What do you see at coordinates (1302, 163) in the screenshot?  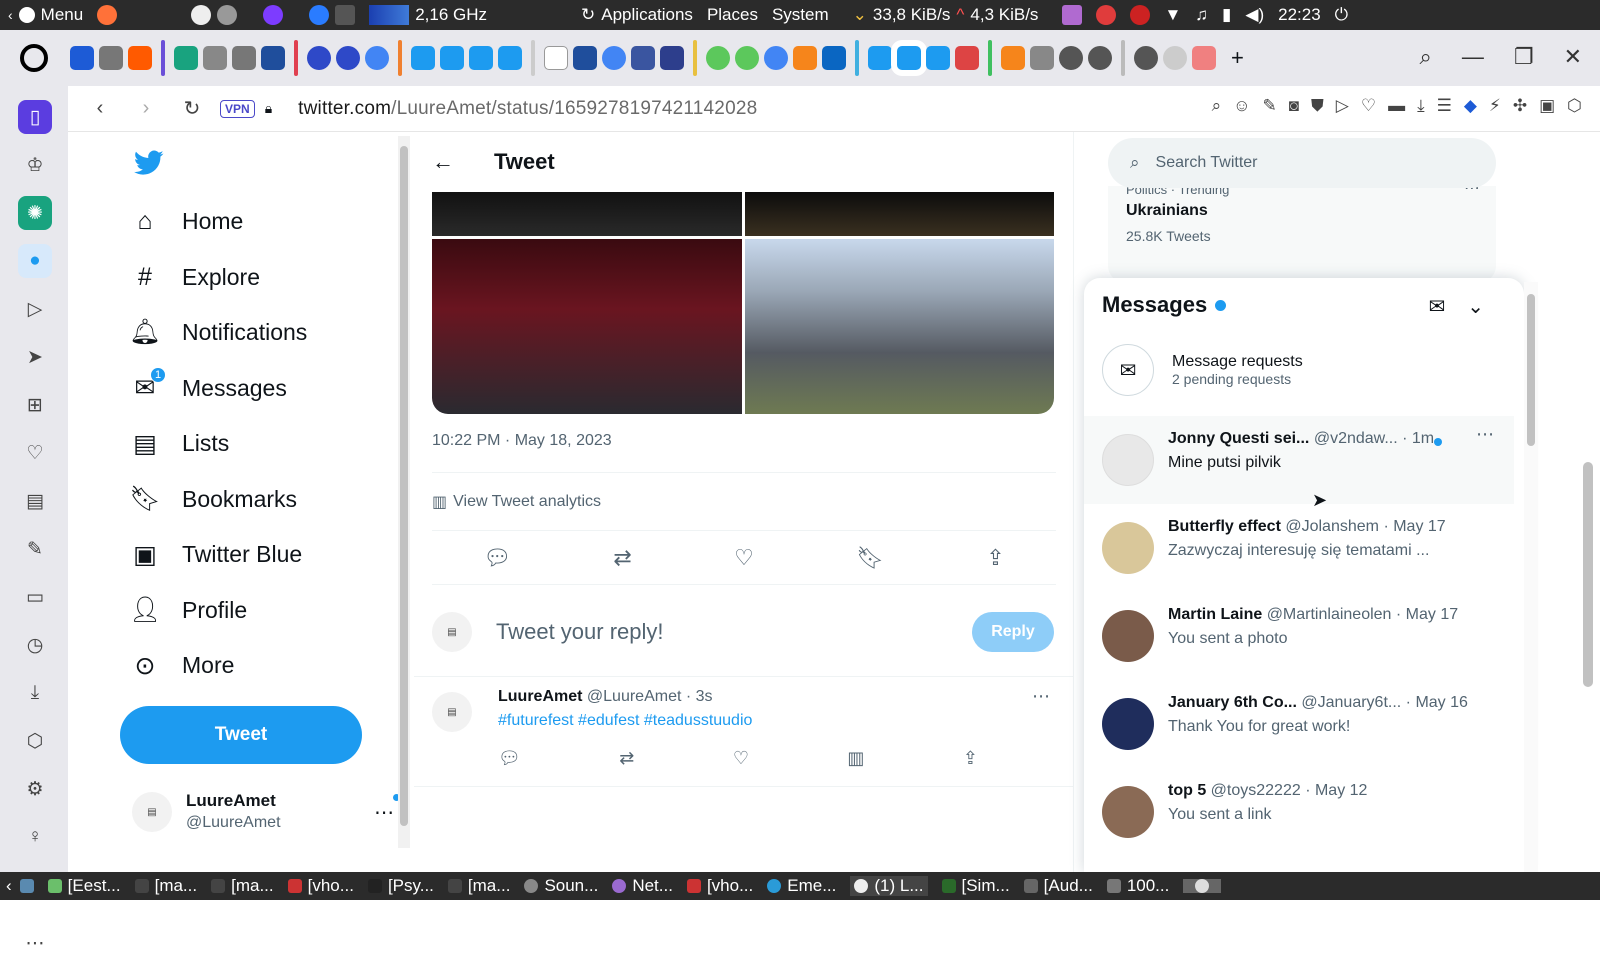 I see `search-input: ⌕ Search Twitter` at bounding box center [1302, 163].